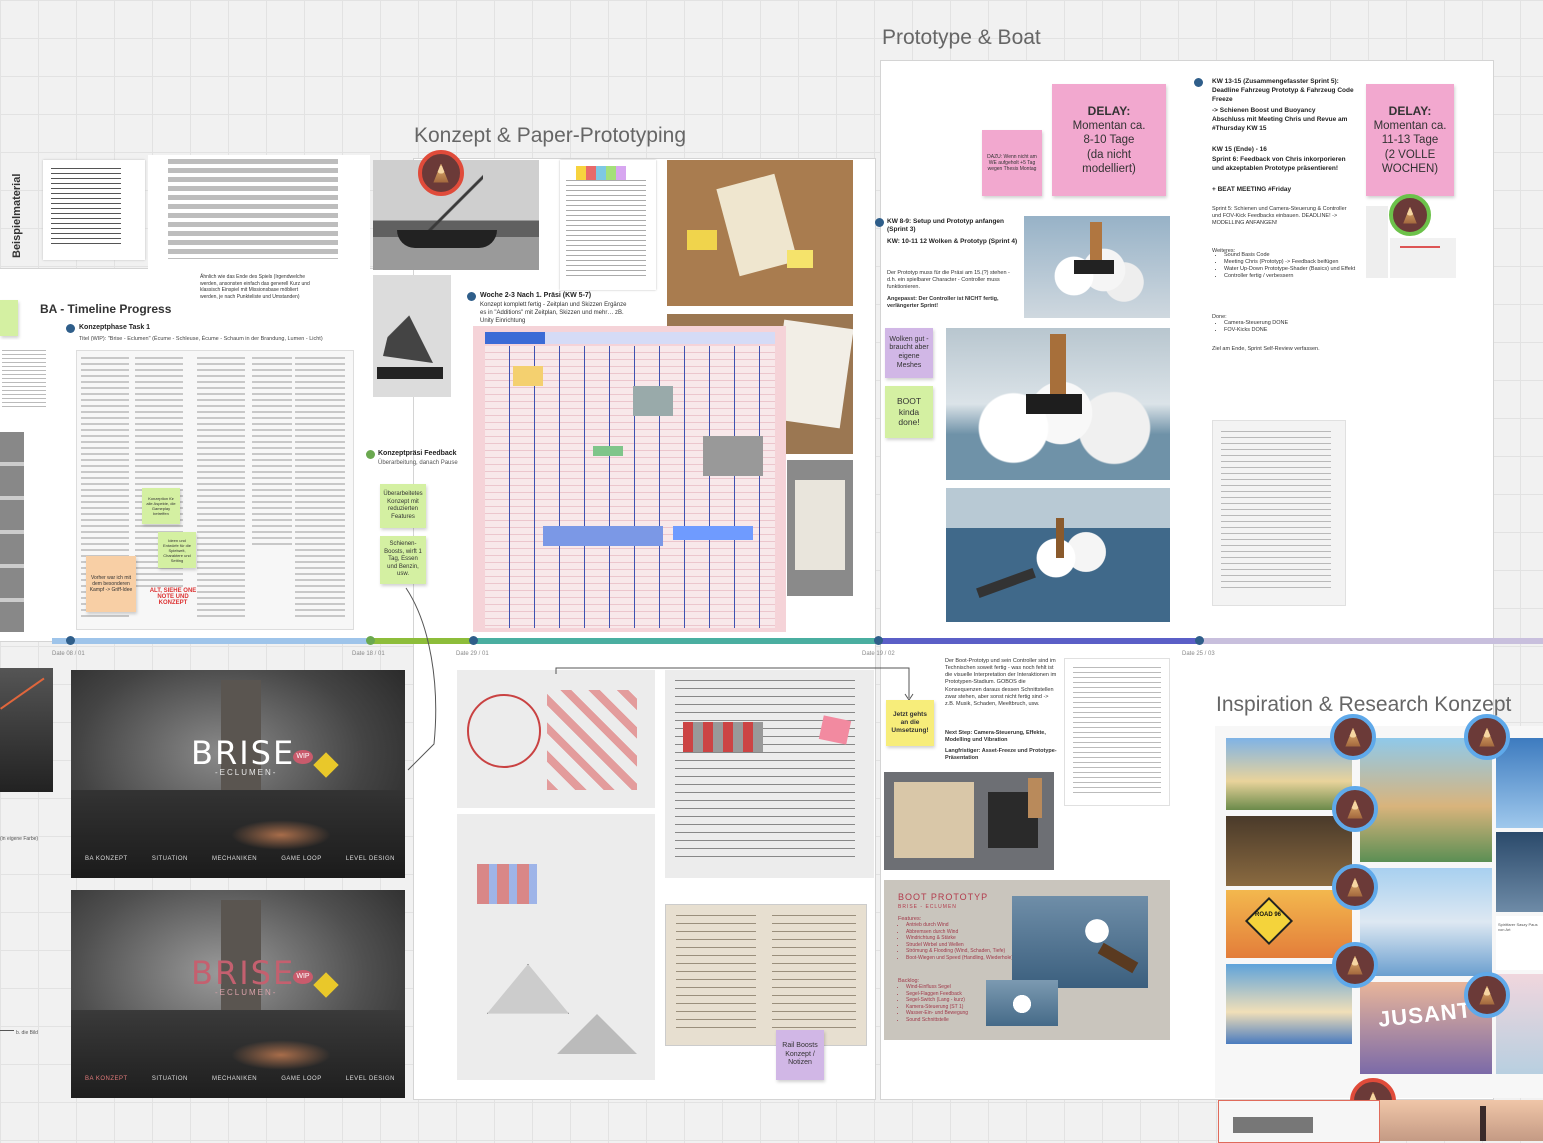 The width and height of the screenshot is (1543, 1143). Describe the element at coordinates (106, 859) in the screenshot. I see `nav-ba-konzept: BA KONZEPT` at that location.